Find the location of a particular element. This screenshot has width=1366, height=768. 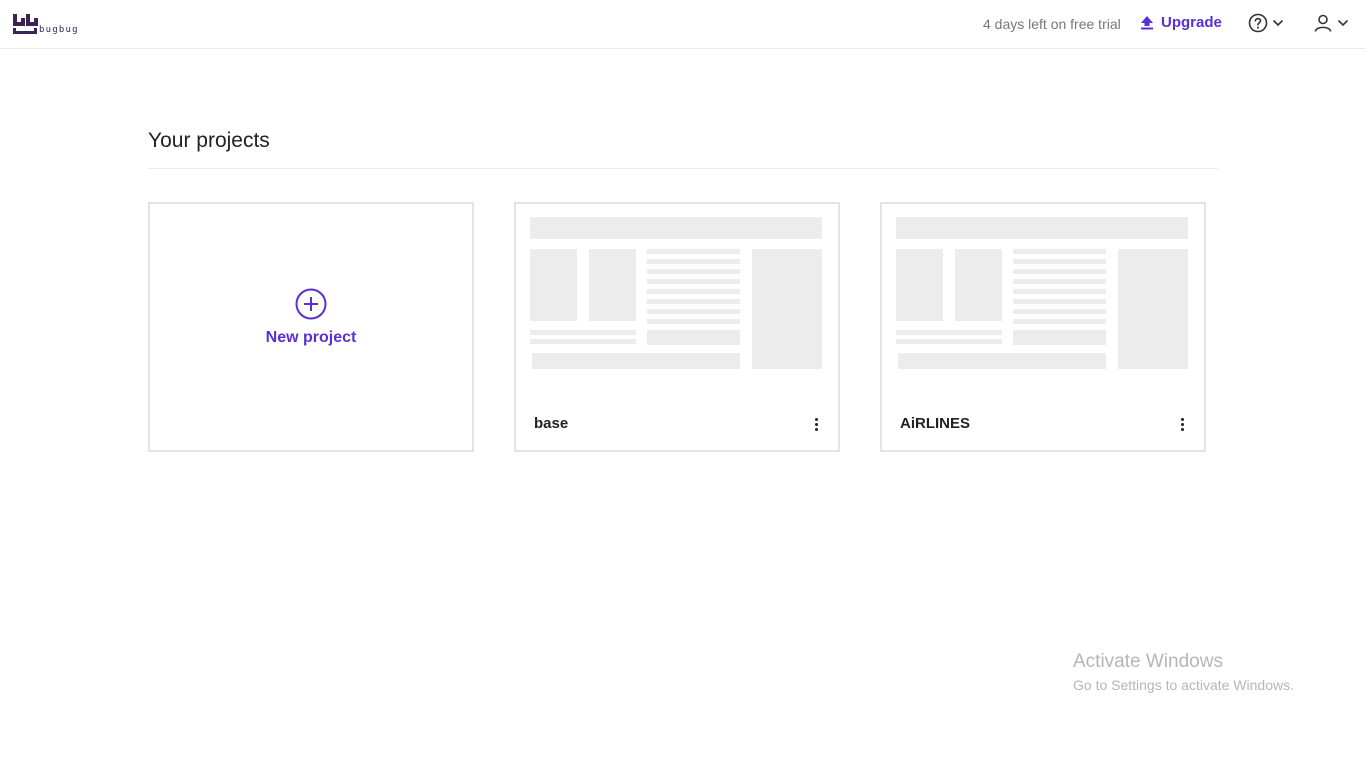

title-divider is located at coordinates (683, 168).